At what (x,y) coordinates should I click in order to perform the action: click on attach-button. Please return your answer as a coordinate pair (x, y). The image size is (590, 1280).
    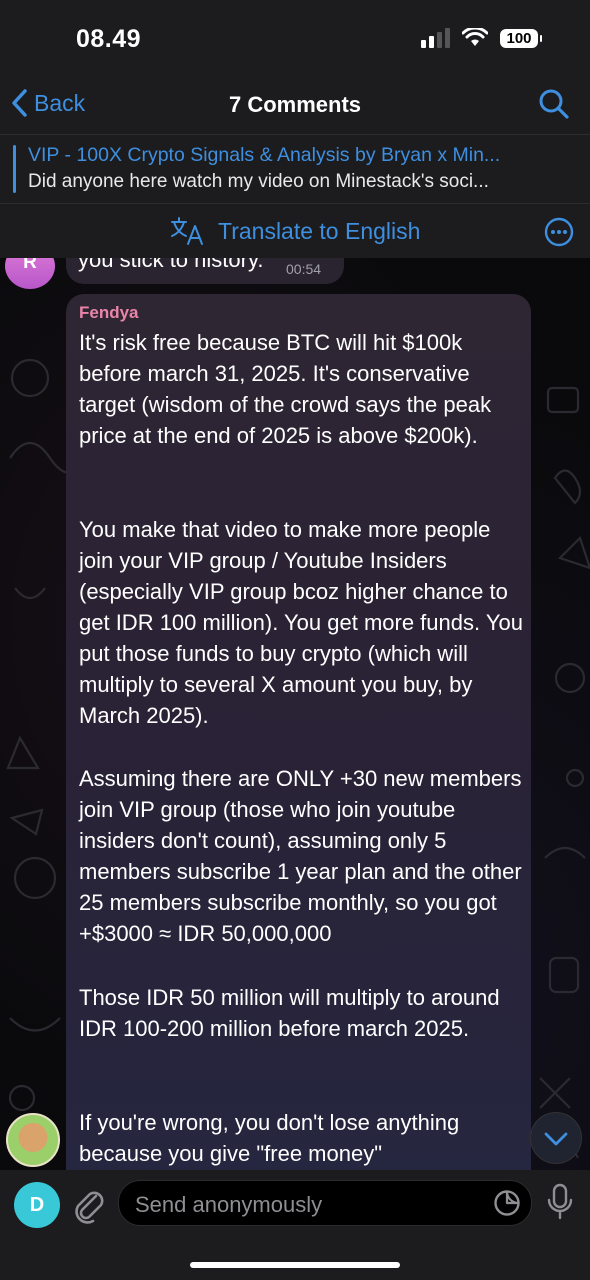
    Looking at the image, I should click on (88, 1206).